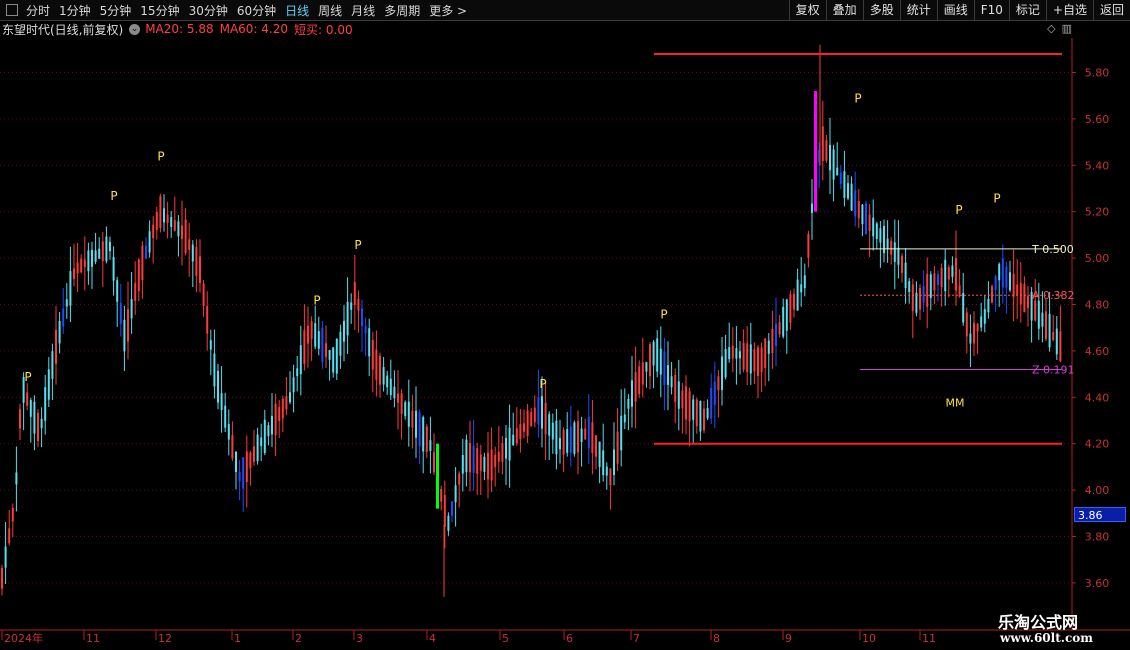 The width and height of the screenshot is (1130, 650). I want to click on y-tick-label: 4.80, so click(1097, 305).